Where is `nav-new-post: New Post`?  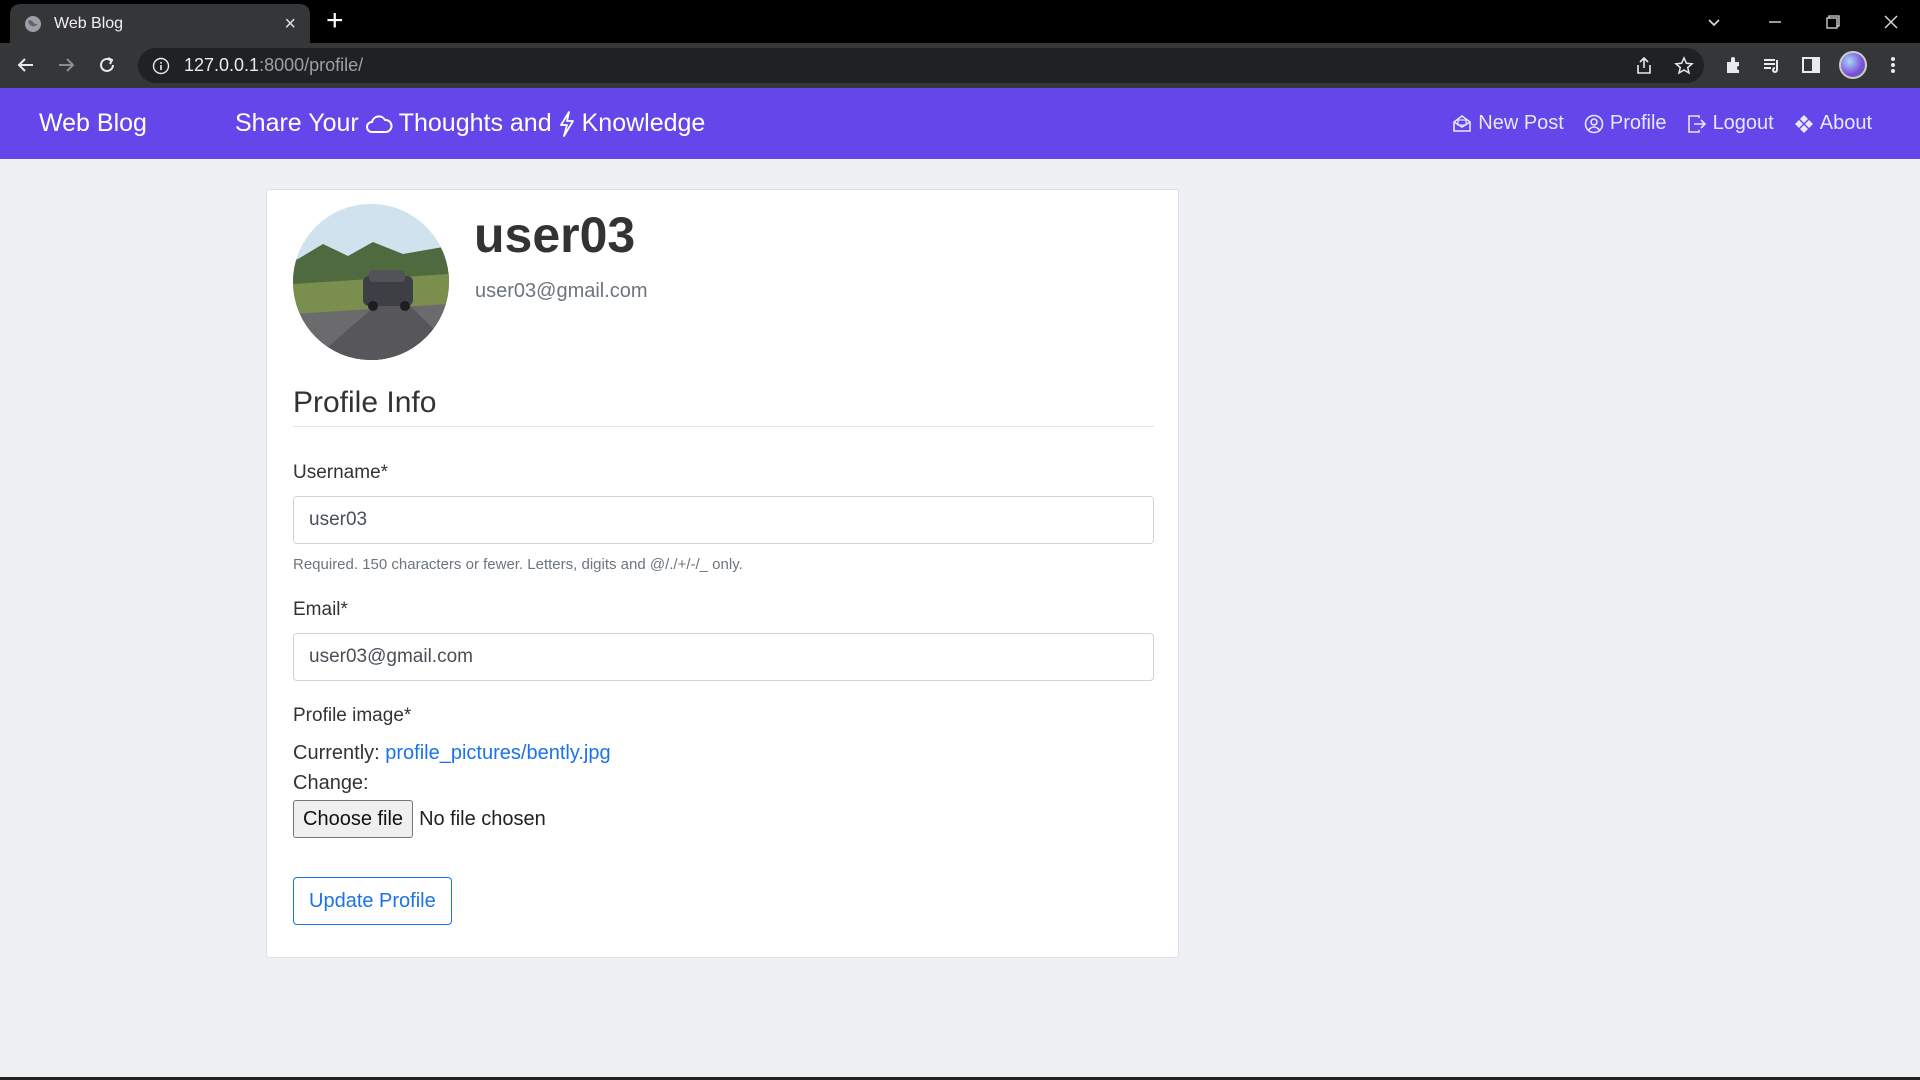
nav-new-post: New Post is located at coordinates (1508, 123).